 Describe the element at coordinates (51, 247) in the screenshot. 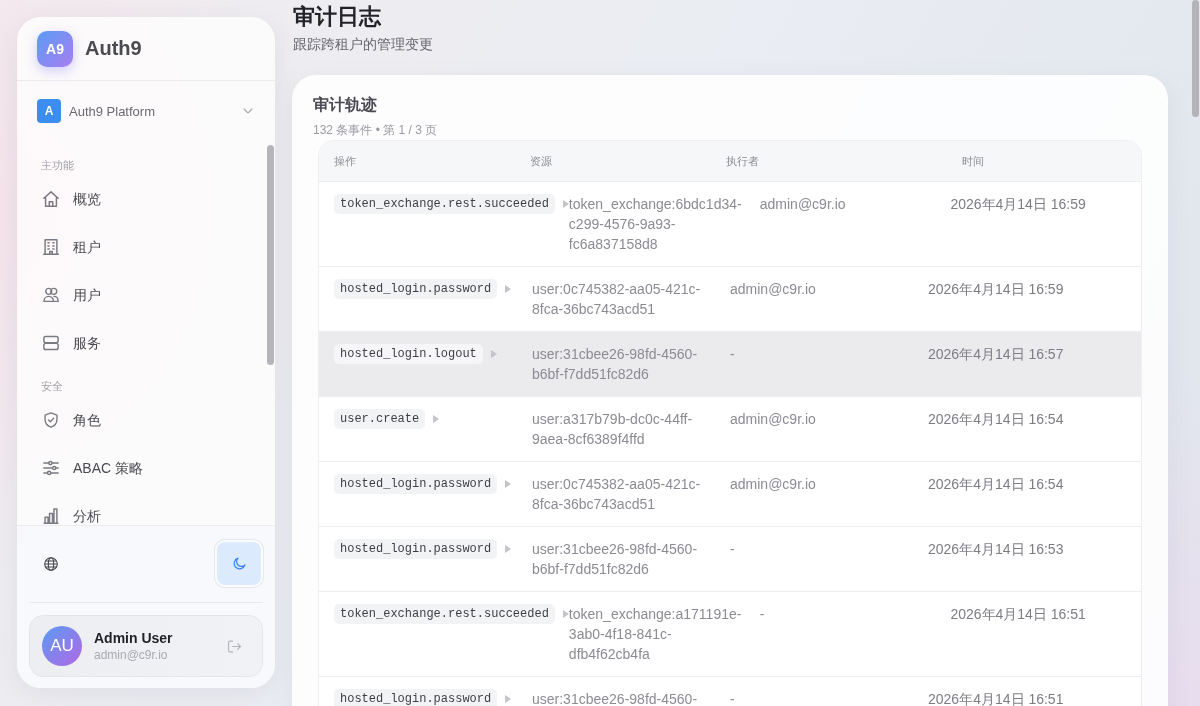

I see `building-icon` at that location.